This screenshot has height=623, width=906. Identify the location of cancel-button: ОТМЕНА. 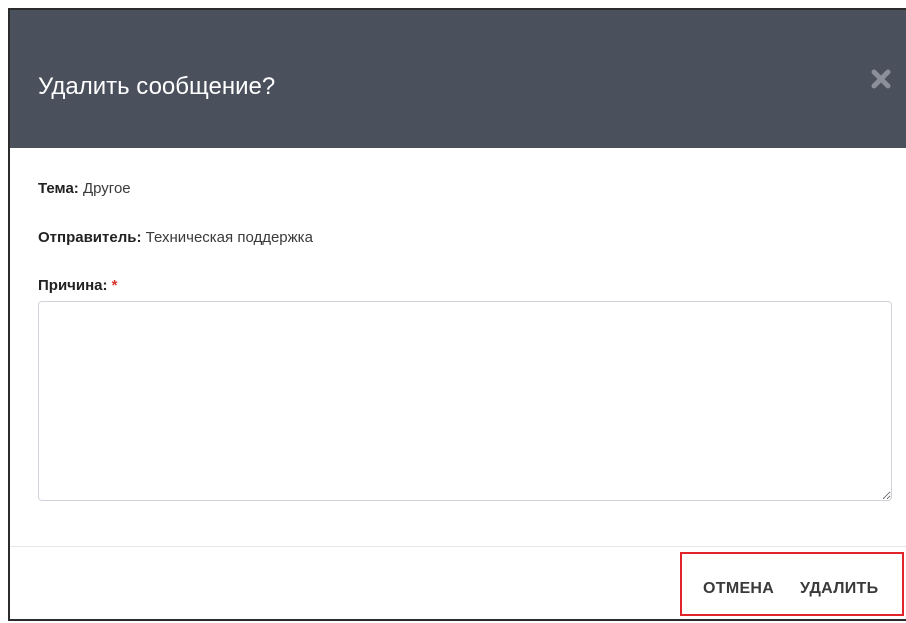
(738, 589).